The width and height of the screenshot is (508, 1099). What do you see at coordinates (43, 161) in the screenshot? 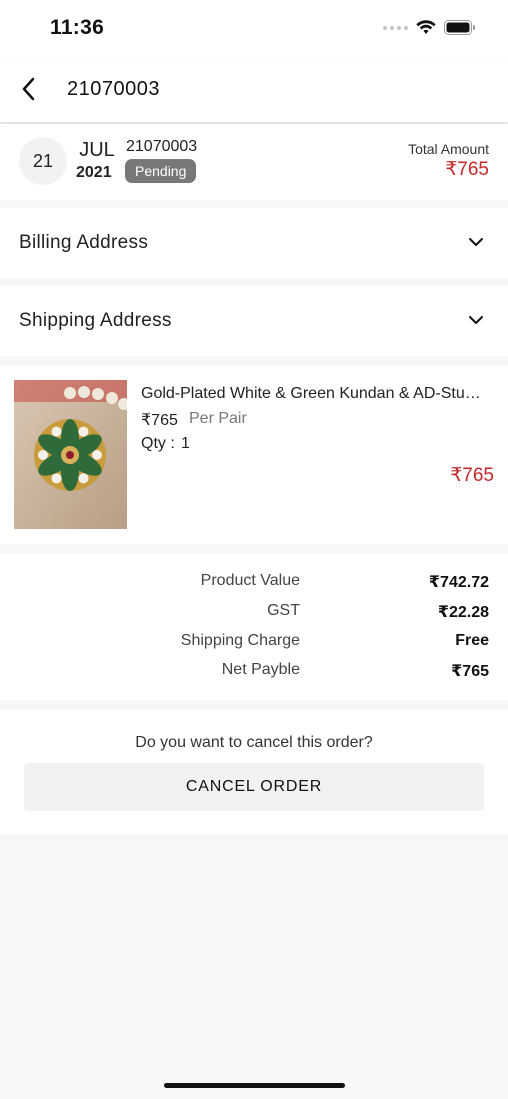
I see `order-day: 21` at bounding box center [43, 161].